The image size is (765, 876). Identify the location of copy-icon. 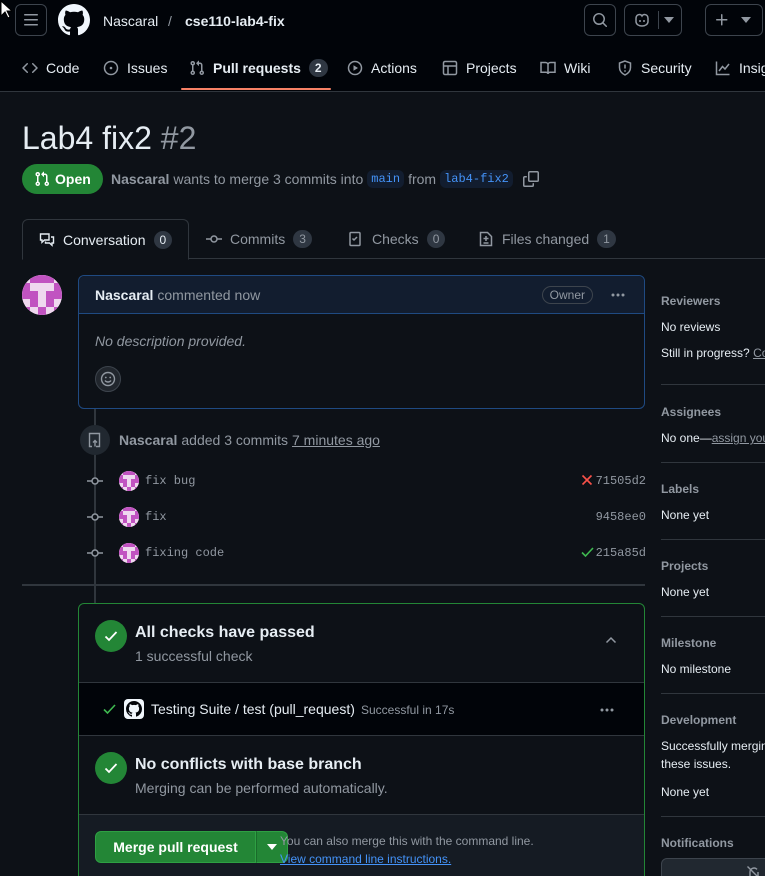
(530, 179).